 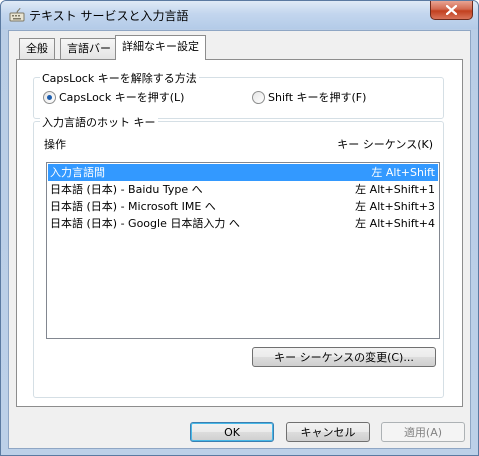 I want to click on radio-capslock-label: CapsLock キーを押す(L), so click(x=122, y=97).